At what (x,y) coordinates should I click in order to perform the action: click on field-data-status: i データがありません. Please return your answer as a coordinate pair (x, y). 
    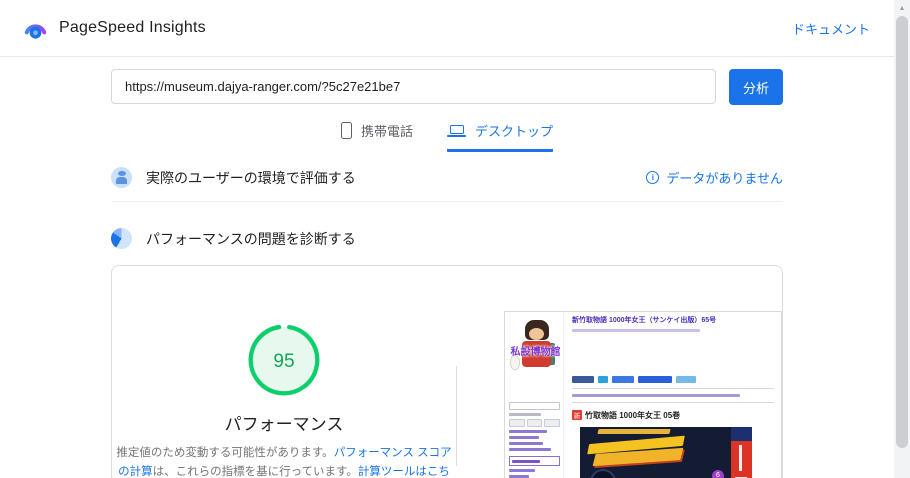
    Looking at the image, I should click on (714, 177).